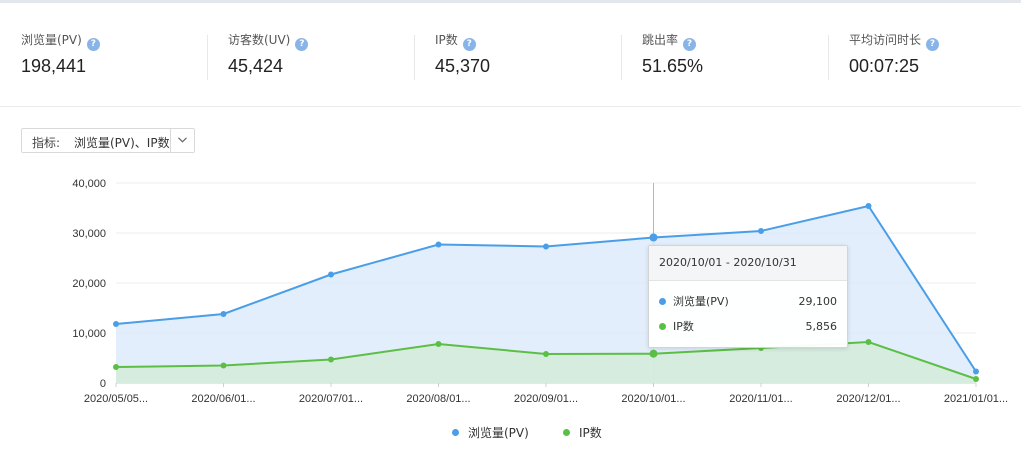 Image resolution: width=1021 pixels, height=454 pixels. I want to click on metric-selector-value: 浏览量(PV)、IP数, so click(122, 143).